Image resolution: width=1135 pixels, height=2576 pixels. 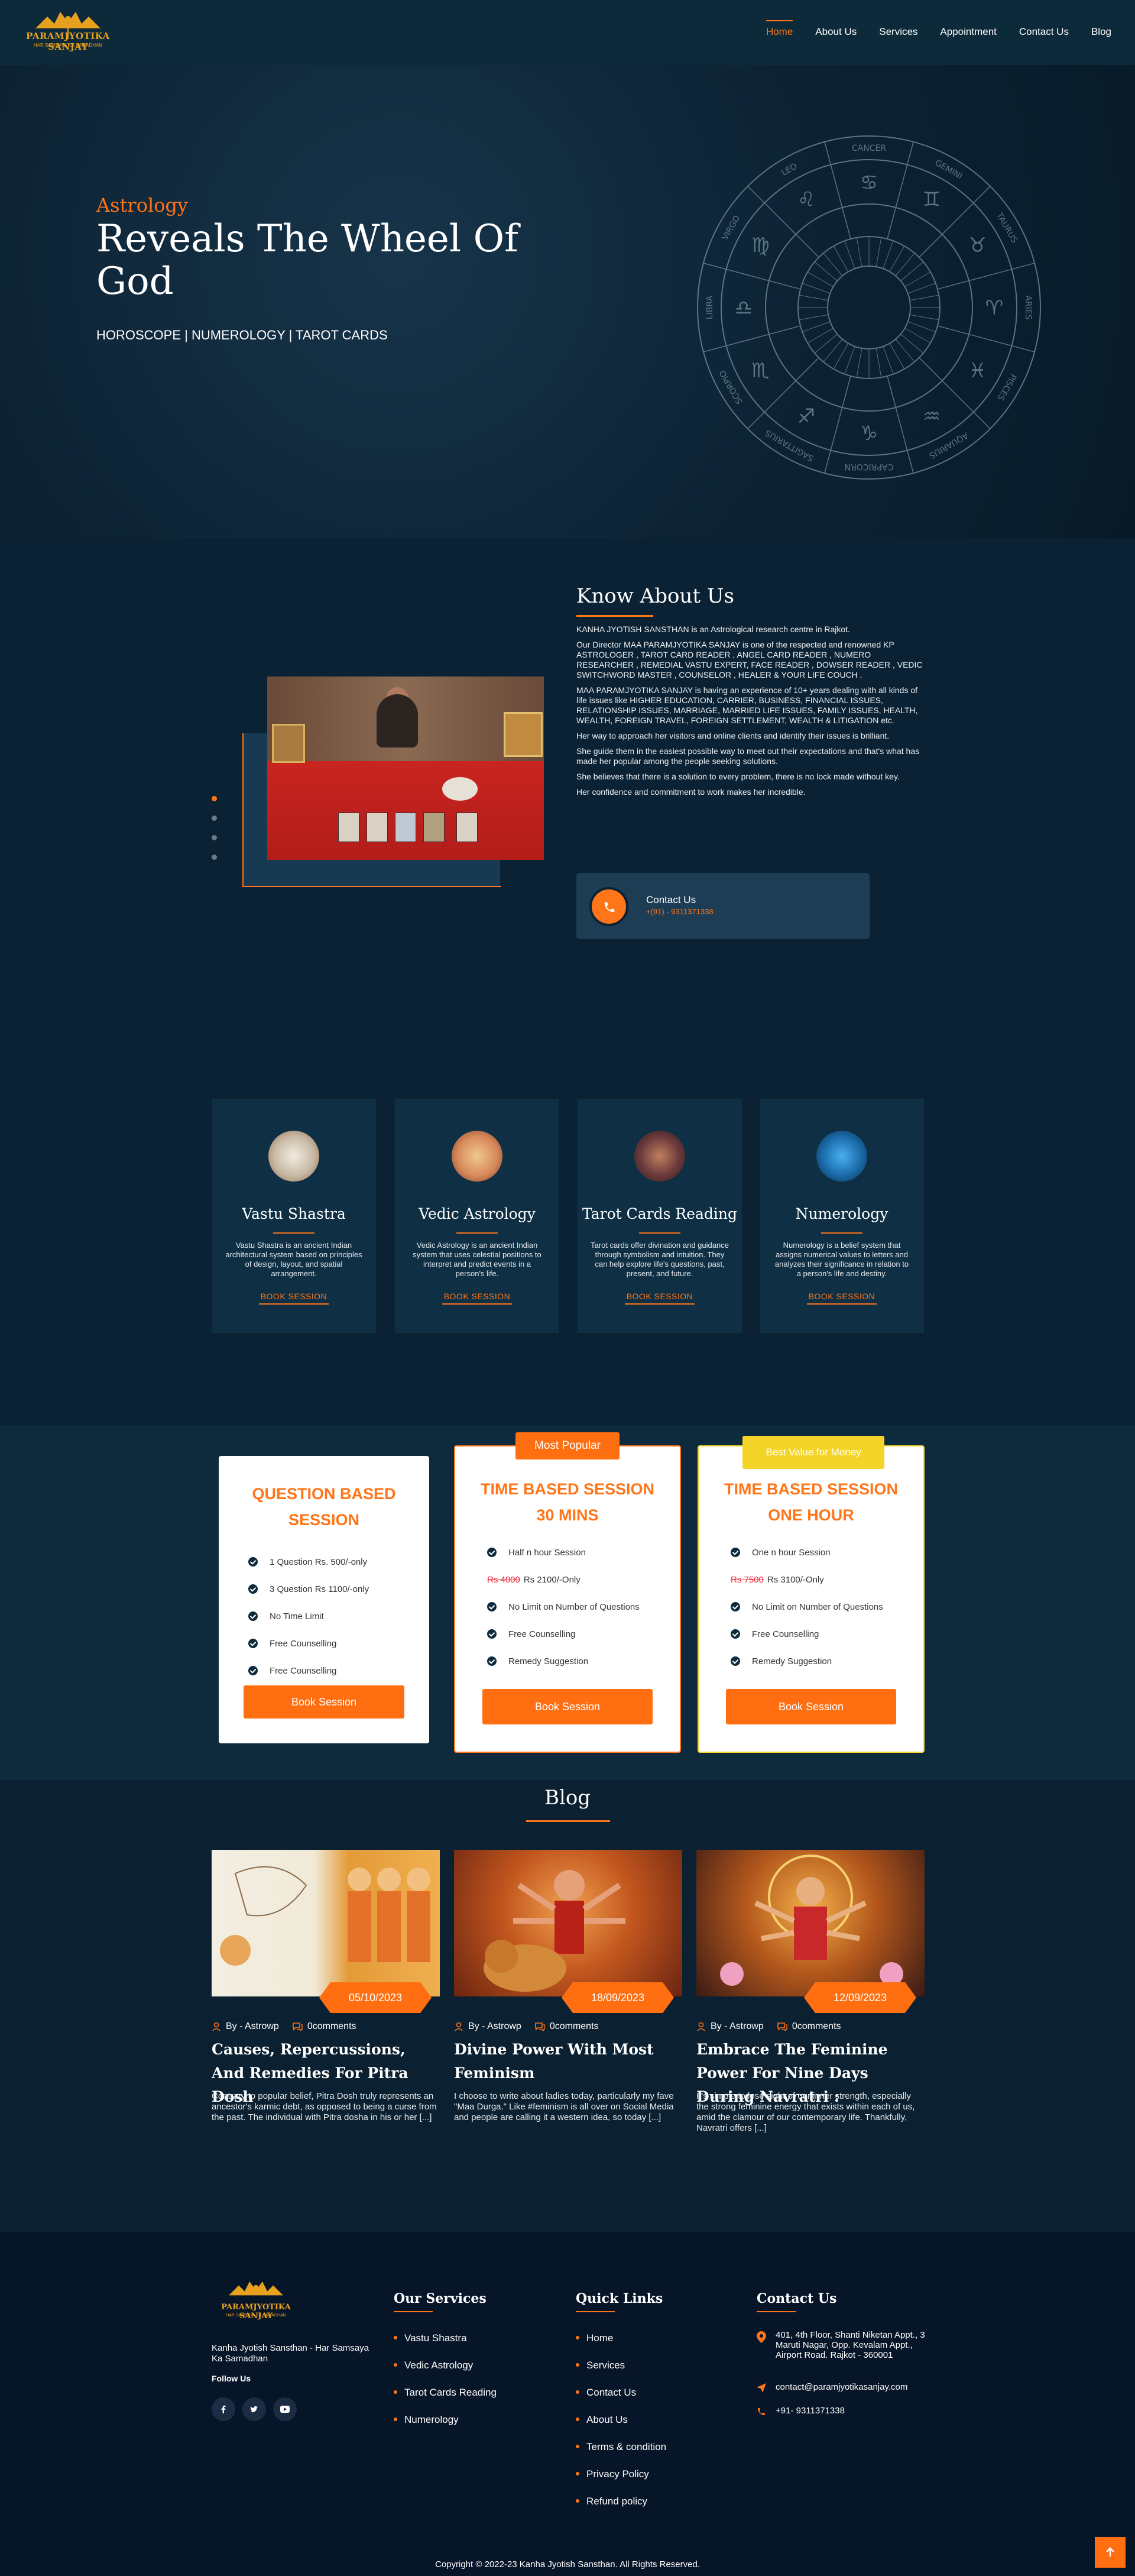 What do you see at coordinates (977, 246) in the screenshot?
I see `zodiac-glyph-icon: ♉` at bounding box center [977, 246].